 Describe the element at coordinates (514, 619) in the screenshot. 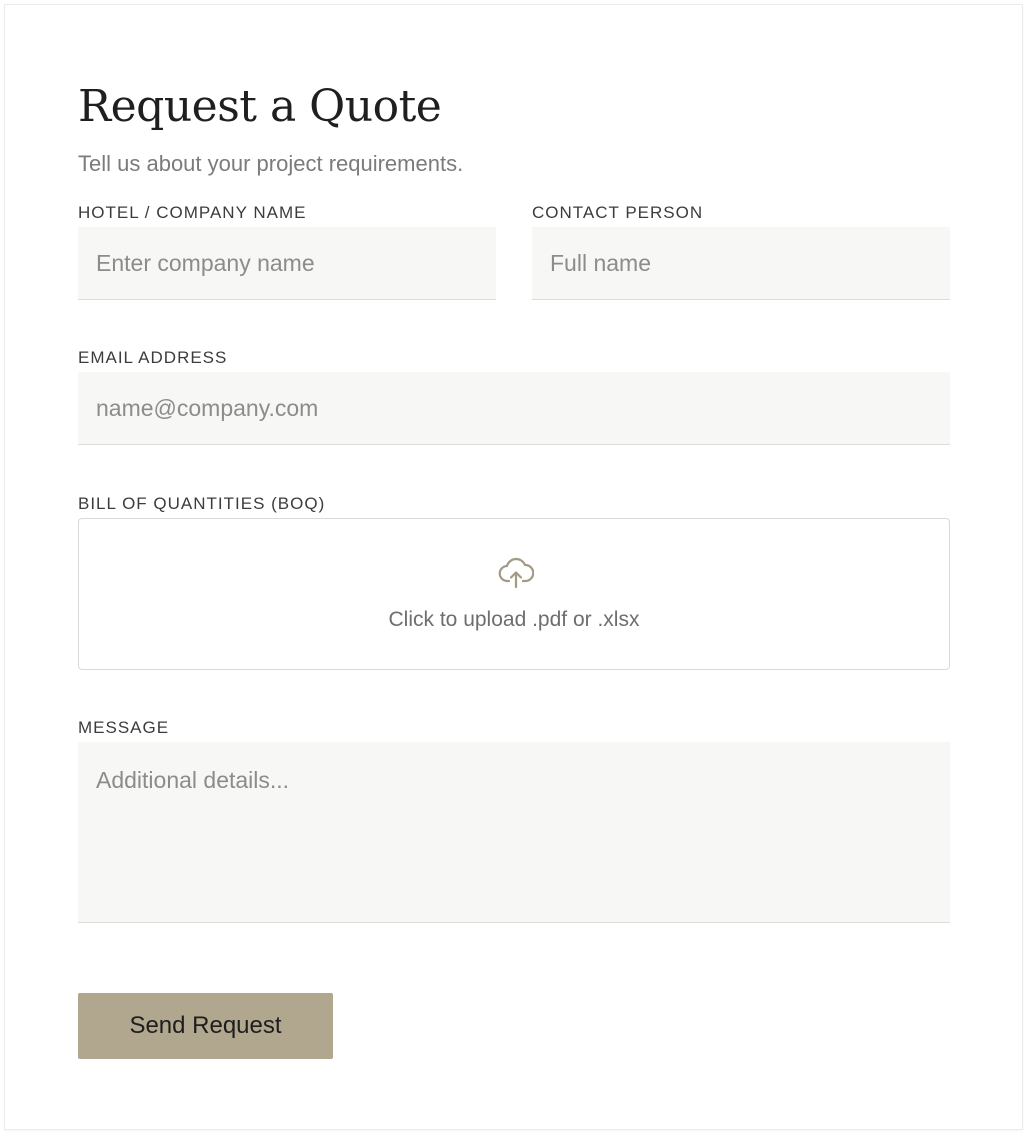

I see `boq-upload-text: Click to upload .pdf or .xlsx` at that location.